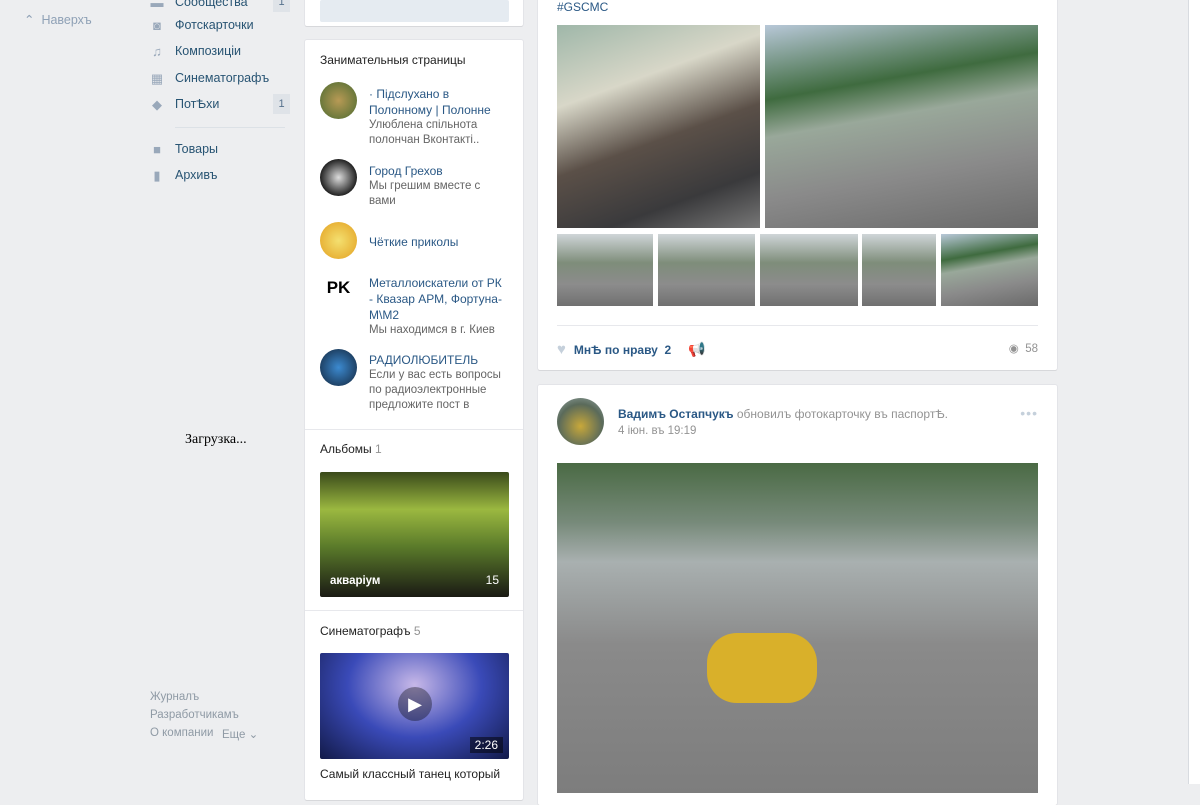  I want to click on footer-about: О компании, so click(181, 733).